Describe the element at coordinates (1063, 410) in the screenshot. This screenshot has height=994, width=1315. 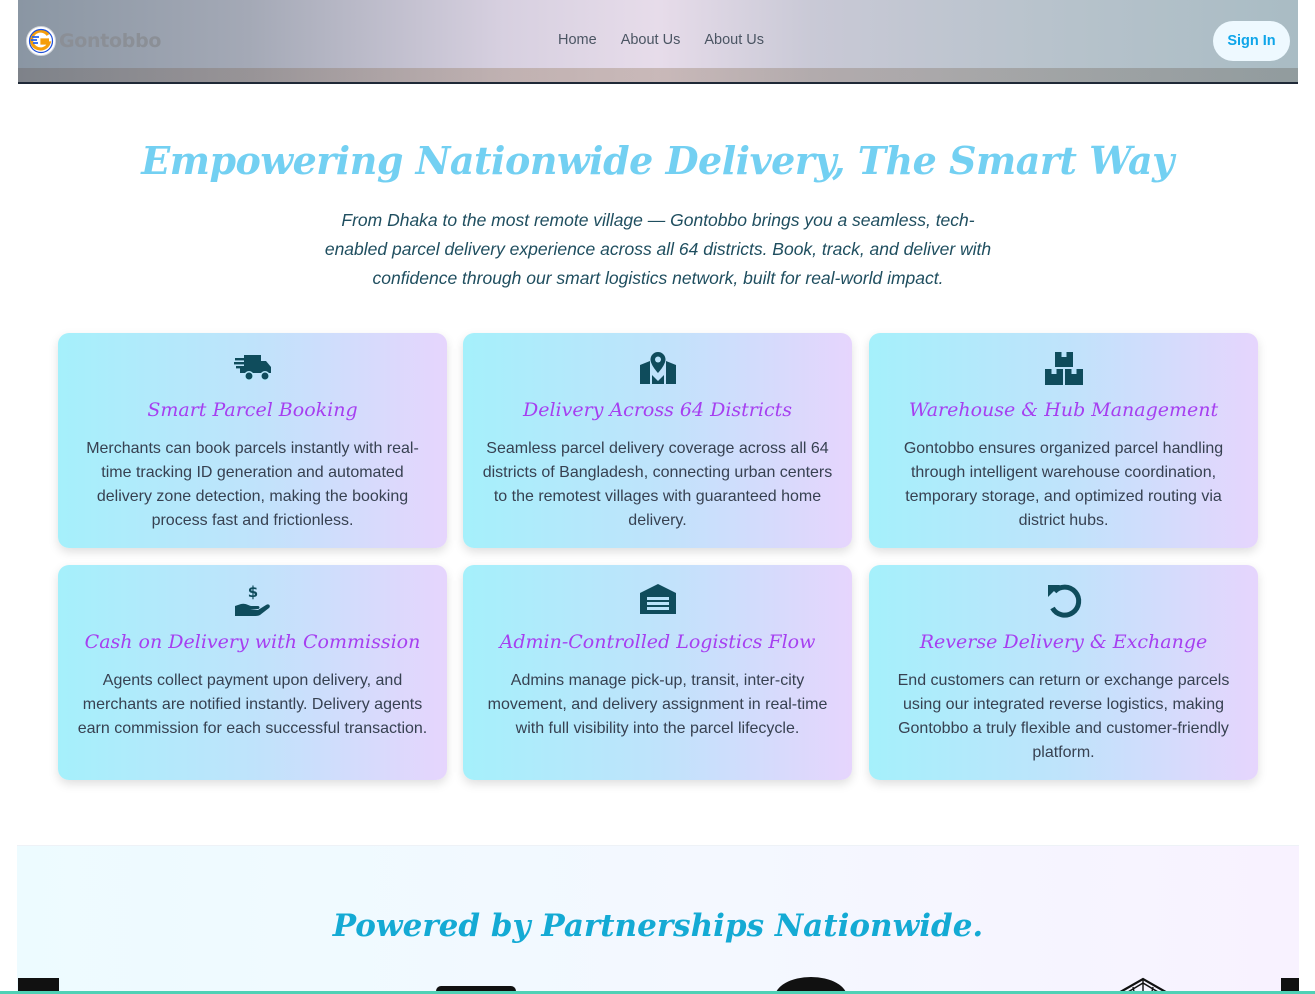
I see `feature-title: Warehouse & Hub Management` at that location.